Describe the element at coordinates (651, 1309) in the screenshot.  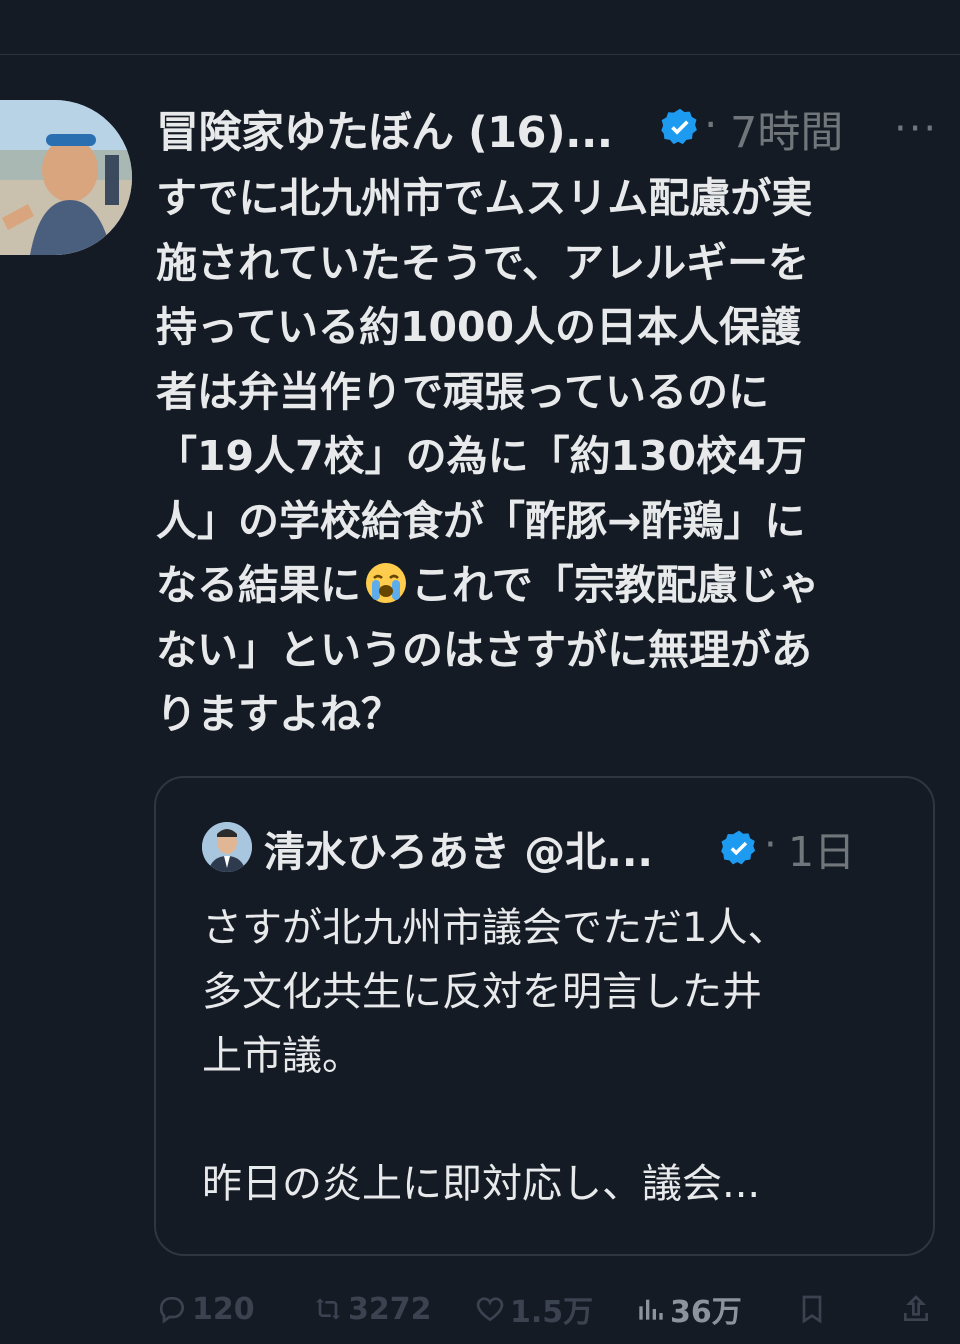
I see `views-bar-chart-icon` at that location.